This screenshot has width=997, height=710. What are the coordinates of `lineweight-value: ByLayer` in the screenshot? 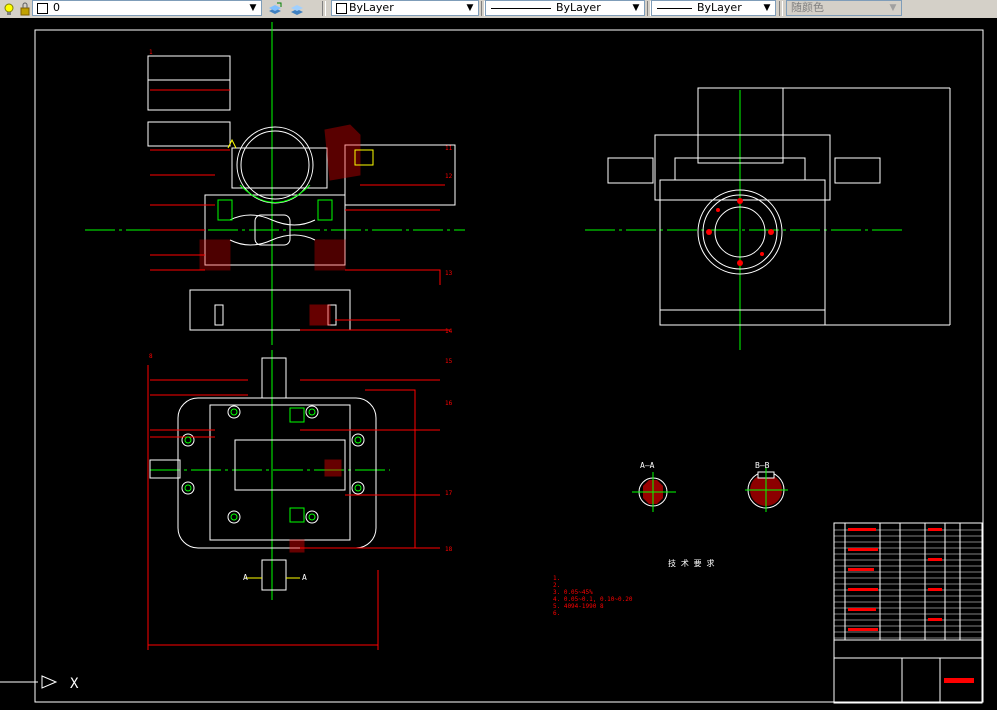 It's located at (719, 7).